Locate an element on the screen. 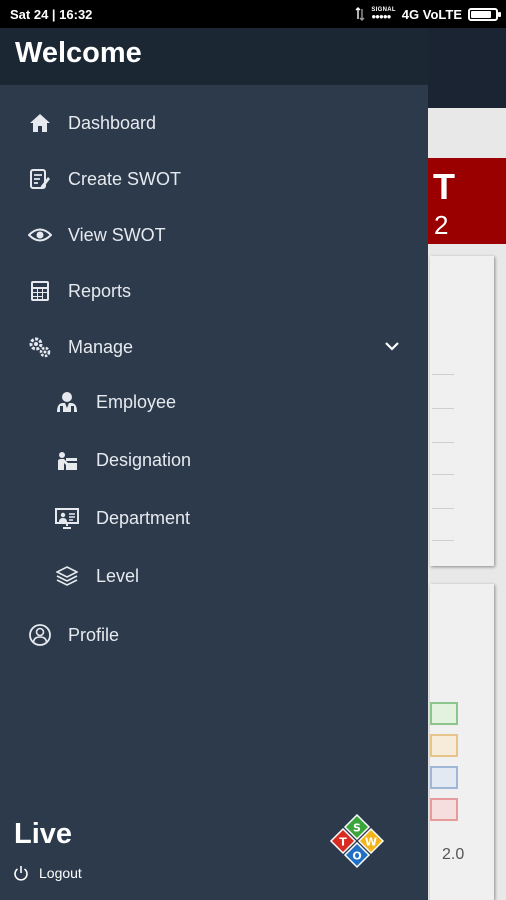  menu-item-label: Reports is located at coordinates (100, 290).